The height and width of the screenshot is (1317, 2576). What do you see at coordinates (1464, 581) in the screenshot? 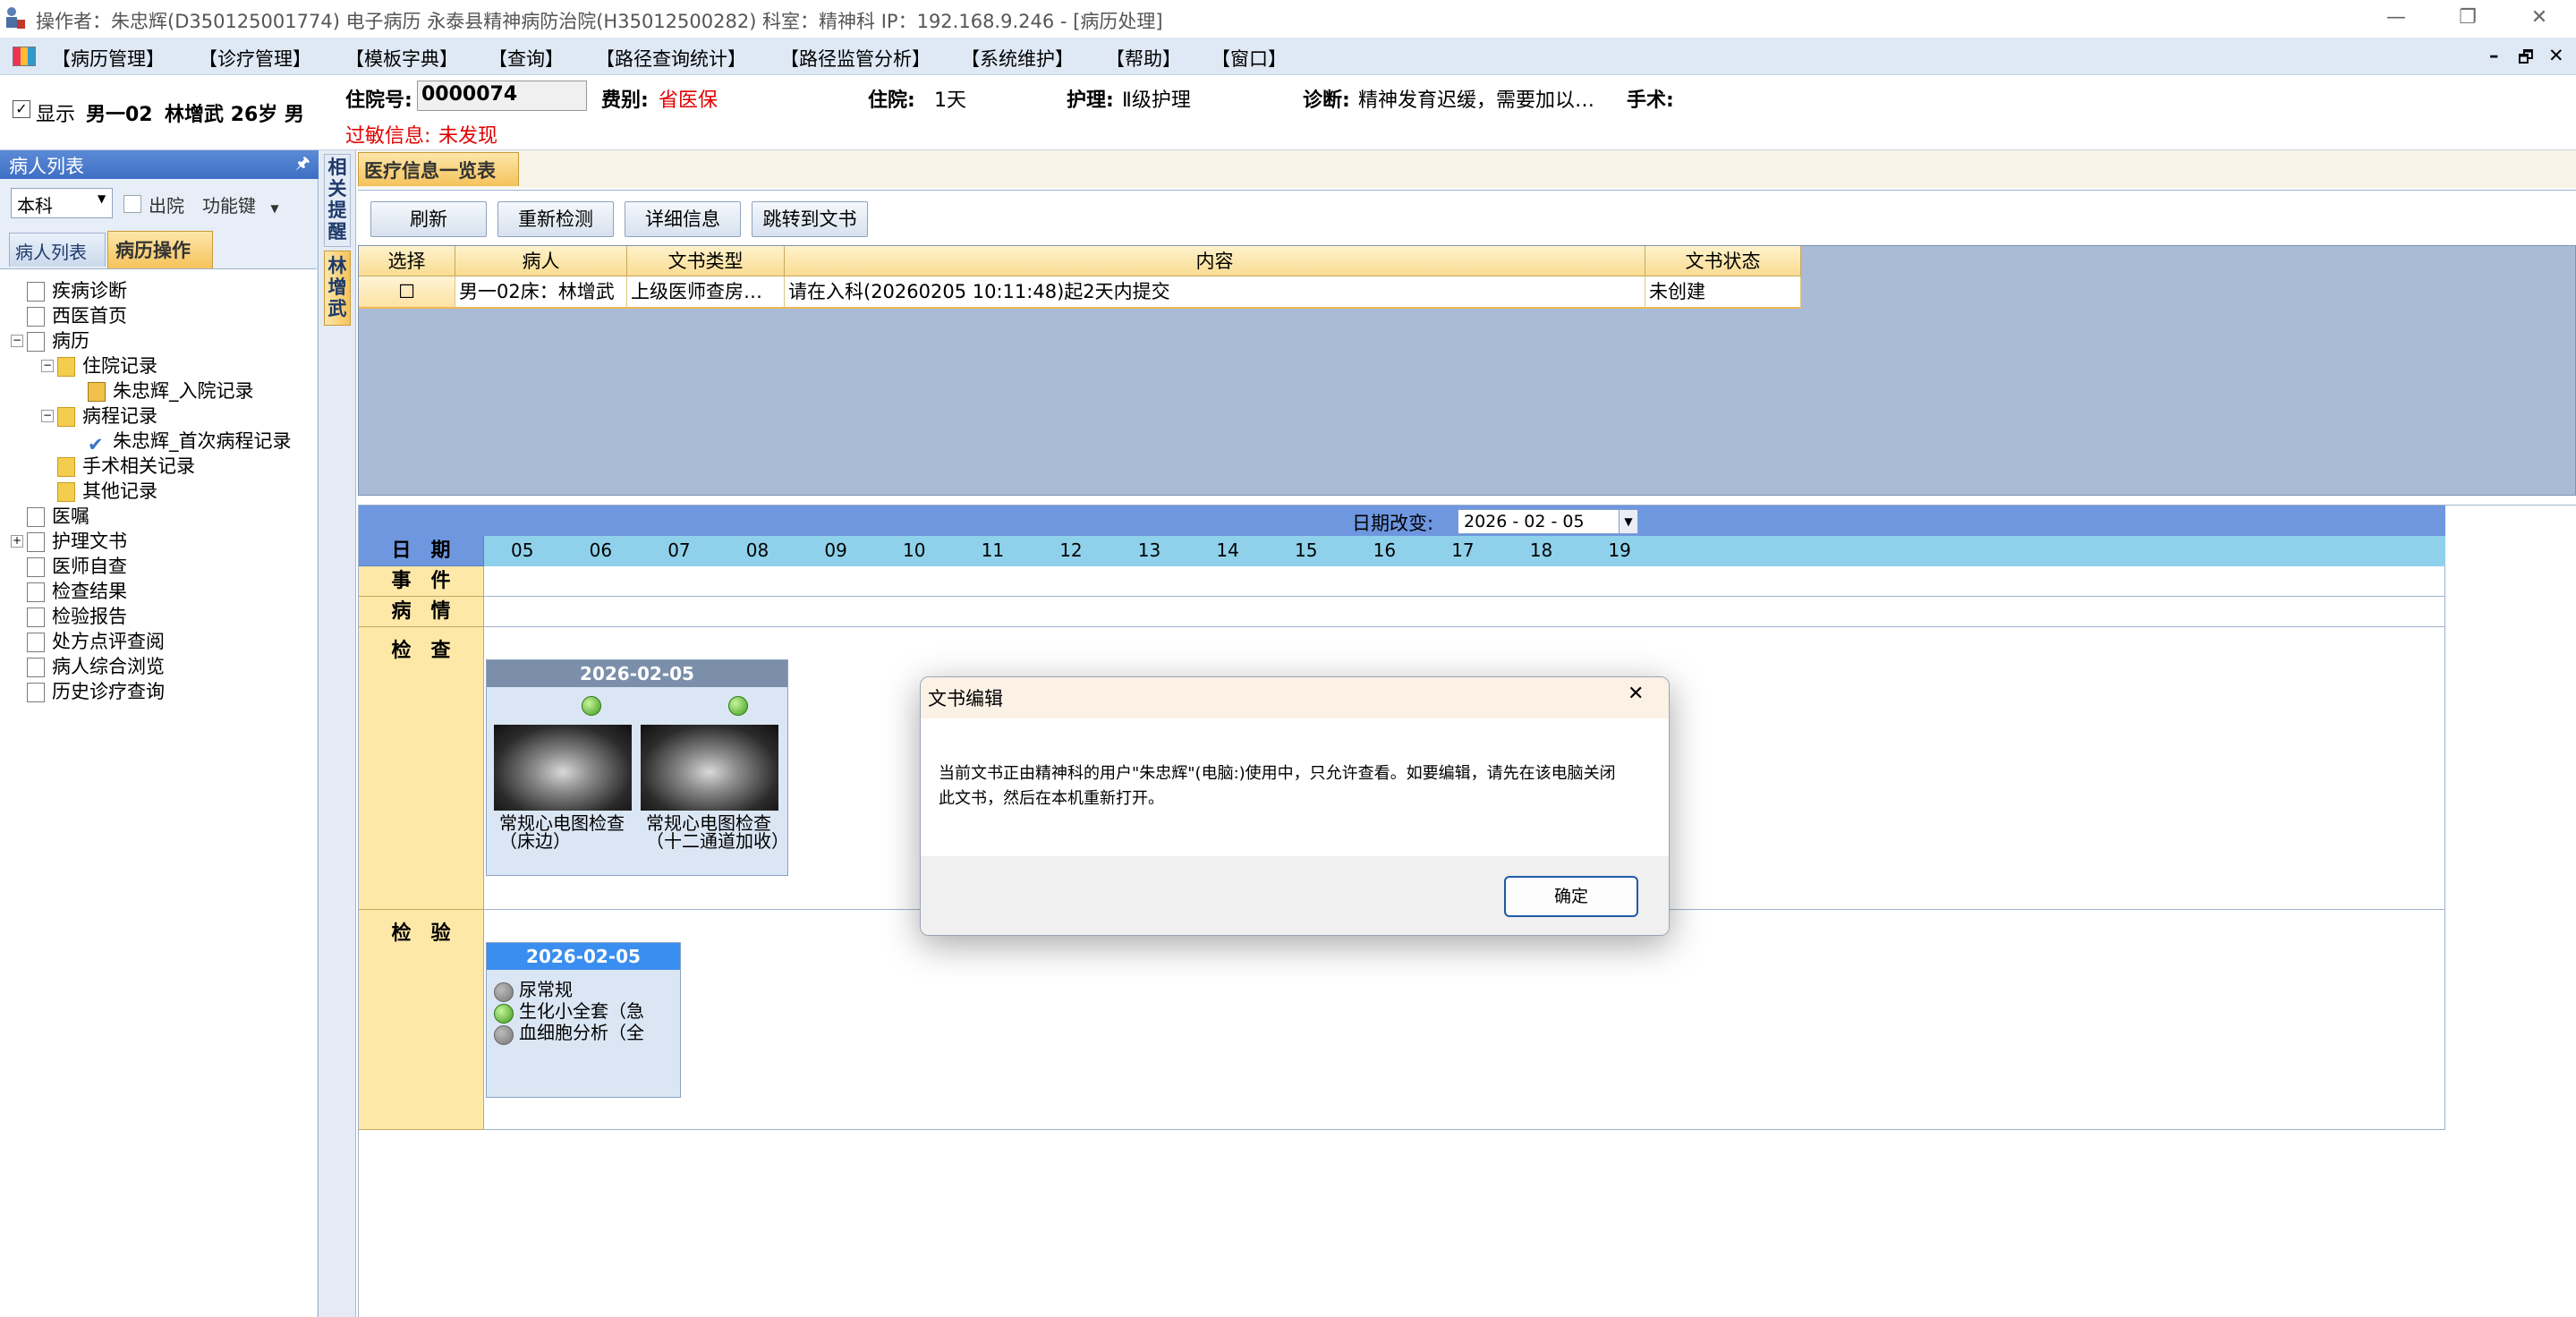
I see `event-row` at bounding box center [1464, 581].